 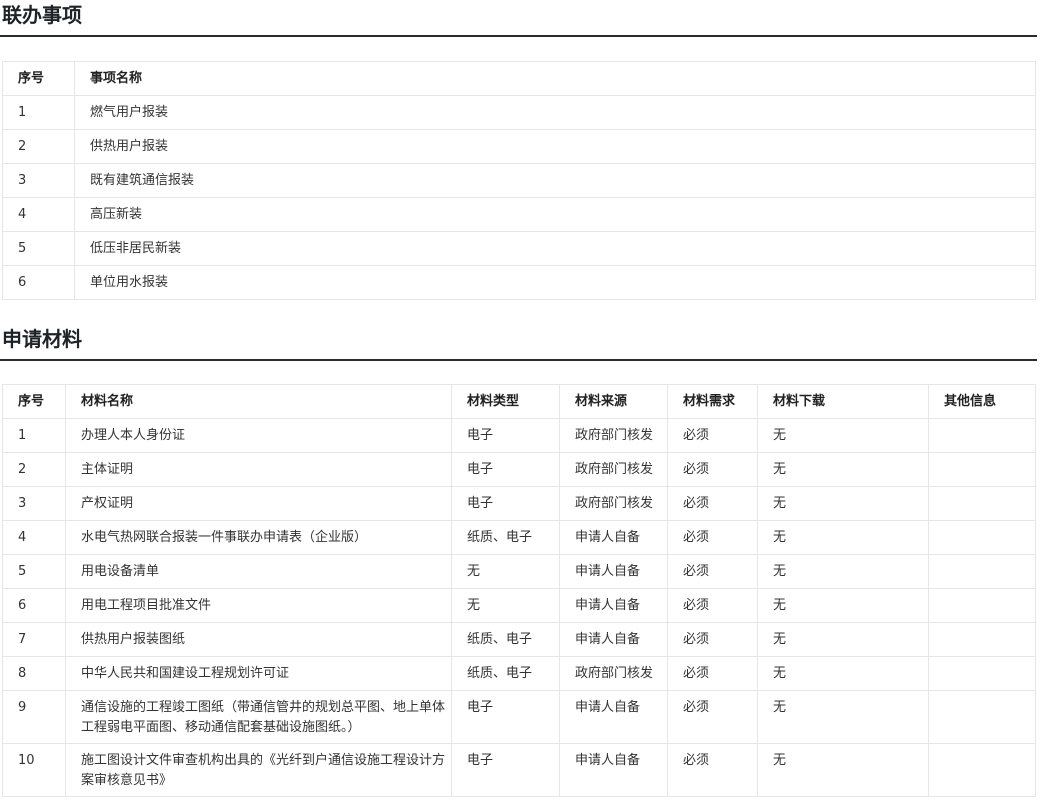 What do you see at coordinates (258, 469) in the screenshot?
I see `cell-material-name: 主体证明` at bounding box center [258, 469].